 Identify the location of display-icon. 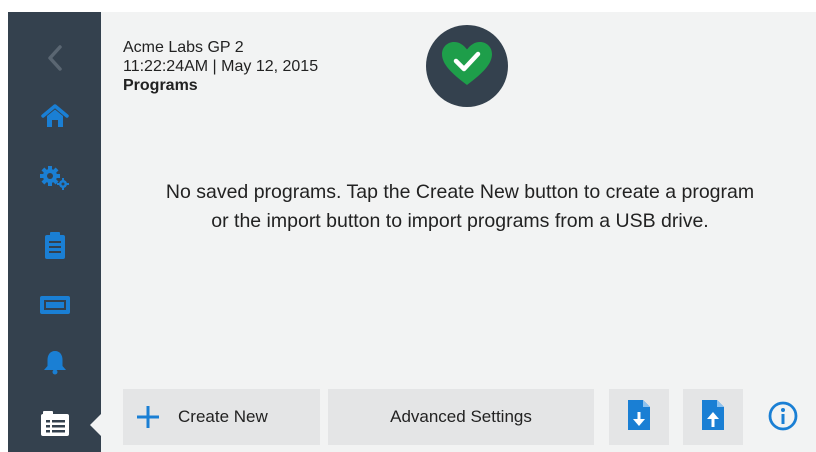
(55, 307).